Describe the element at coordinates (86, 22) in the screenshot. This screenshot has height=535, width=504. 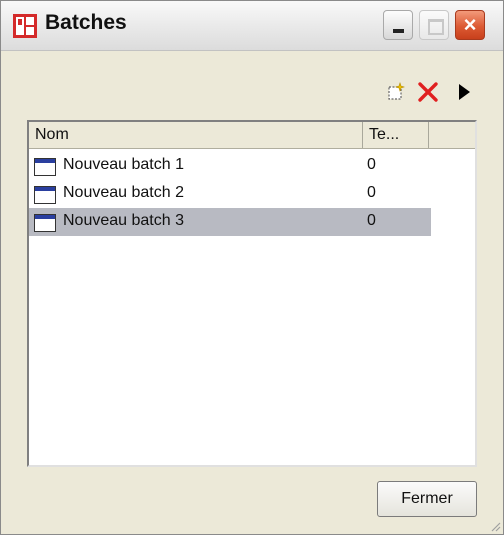
I see `window-title: Batches` at that location.